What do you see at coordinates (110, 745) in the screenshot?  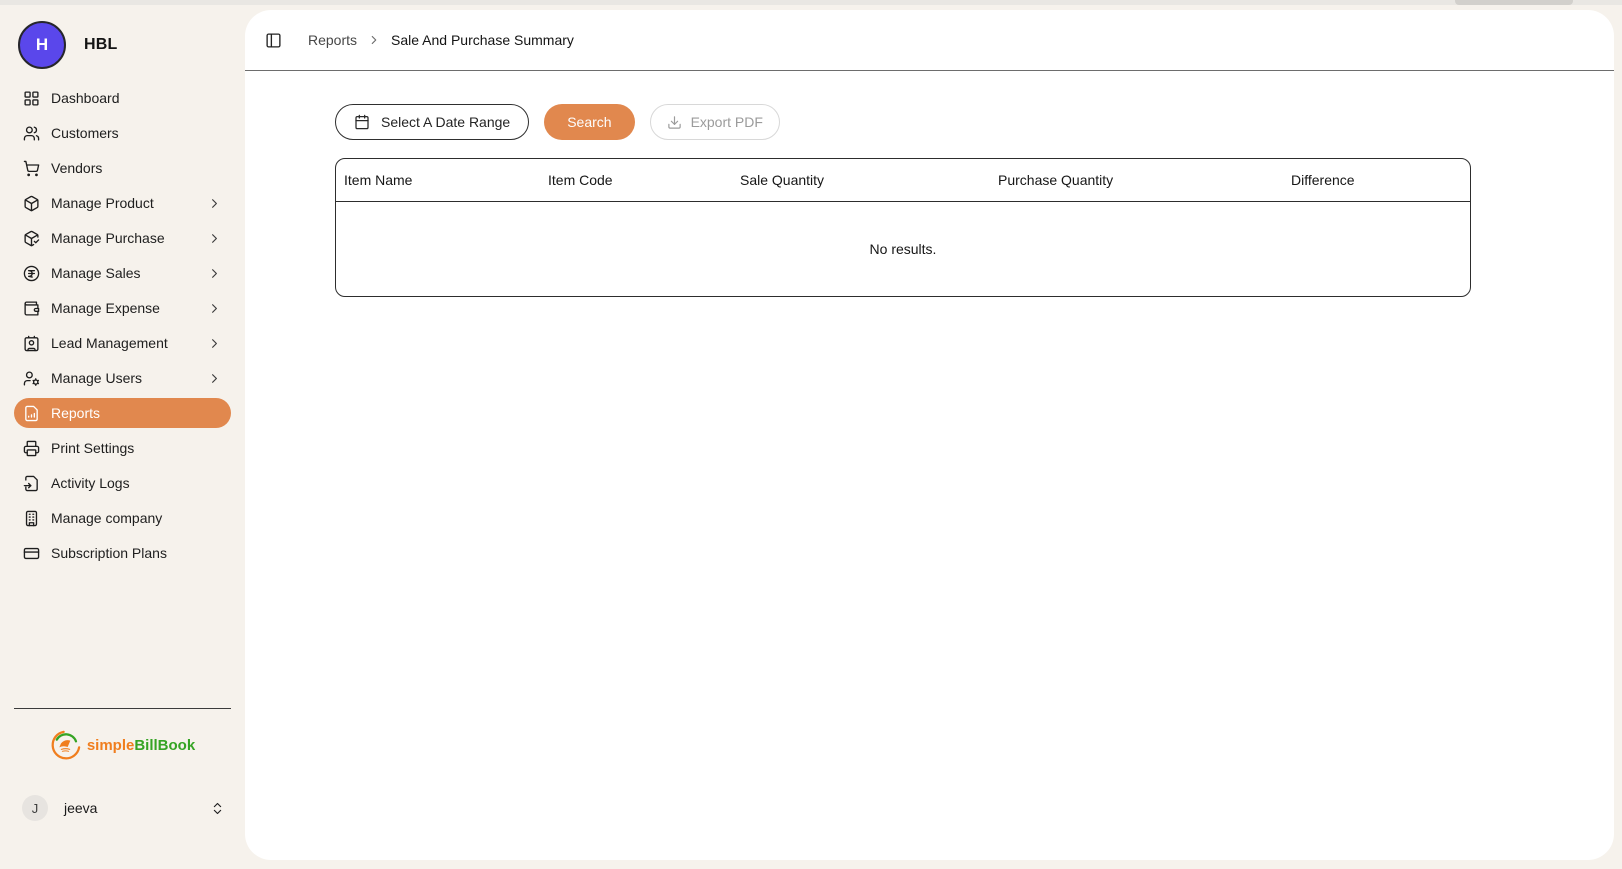 I see `logo-text-simple: simple` at bounding box center [110, 745].